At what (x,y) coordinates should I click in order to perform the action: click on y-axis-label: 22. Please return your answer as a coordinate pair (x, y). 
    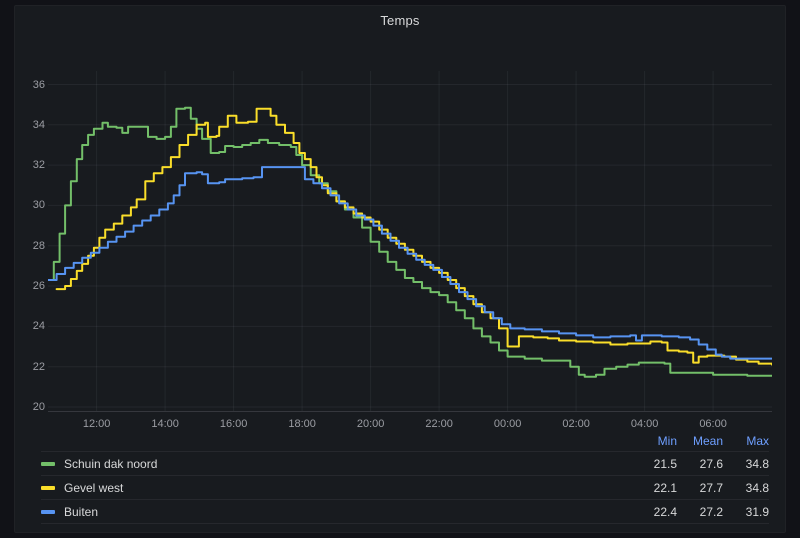
    Looking at the image, I should click on (38, 366).